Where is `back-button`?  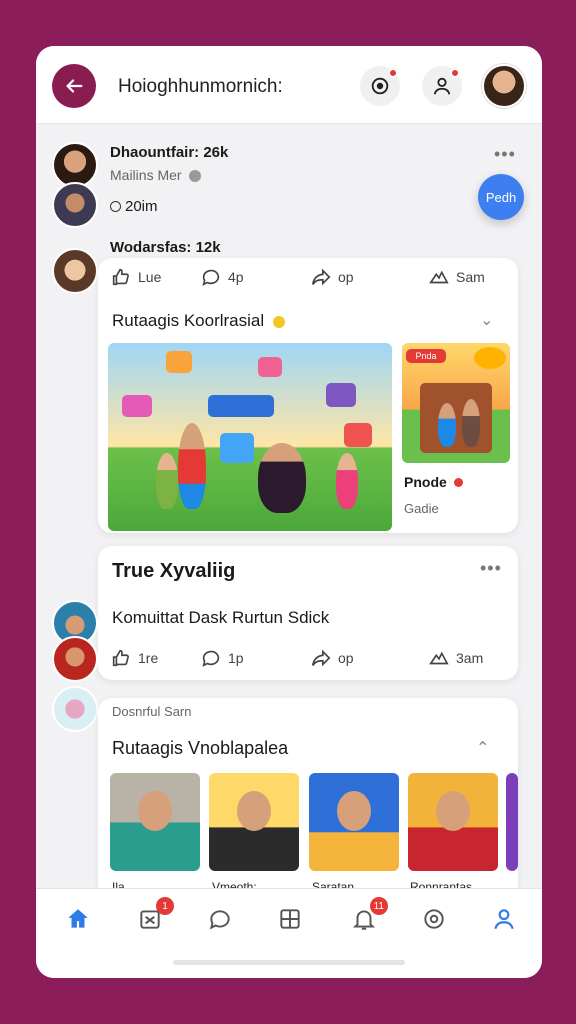 back-button is located at coordinates (74, 86).